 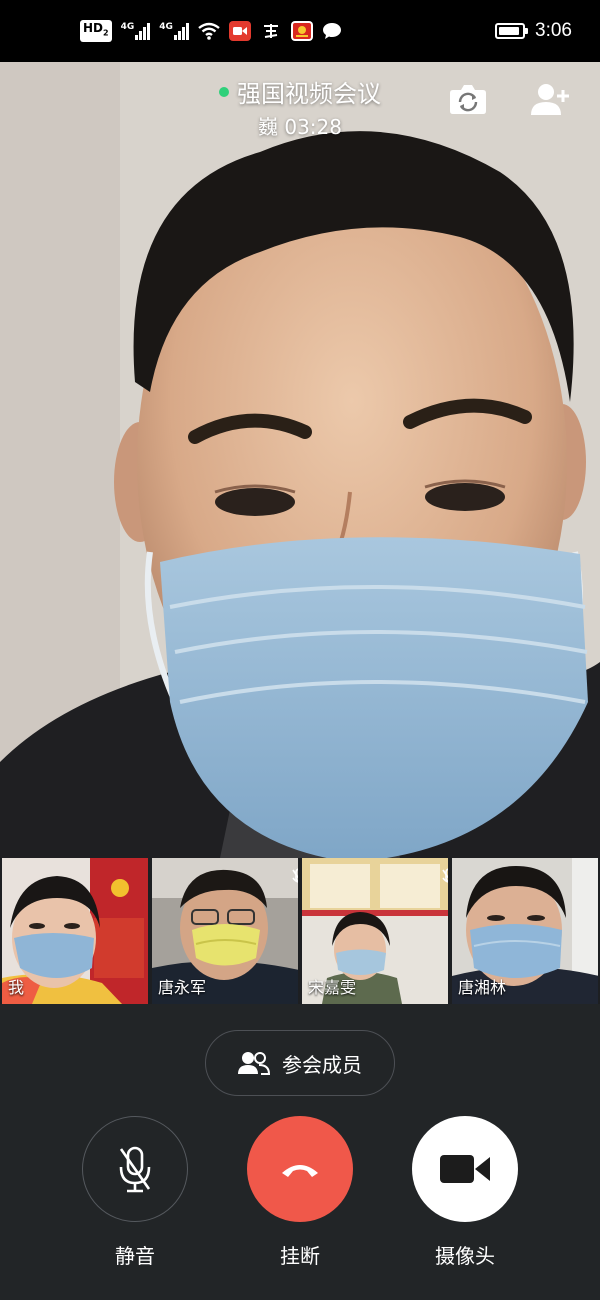 I want to click on participant-tile: 唐湘林, so click(x=525, y=931).